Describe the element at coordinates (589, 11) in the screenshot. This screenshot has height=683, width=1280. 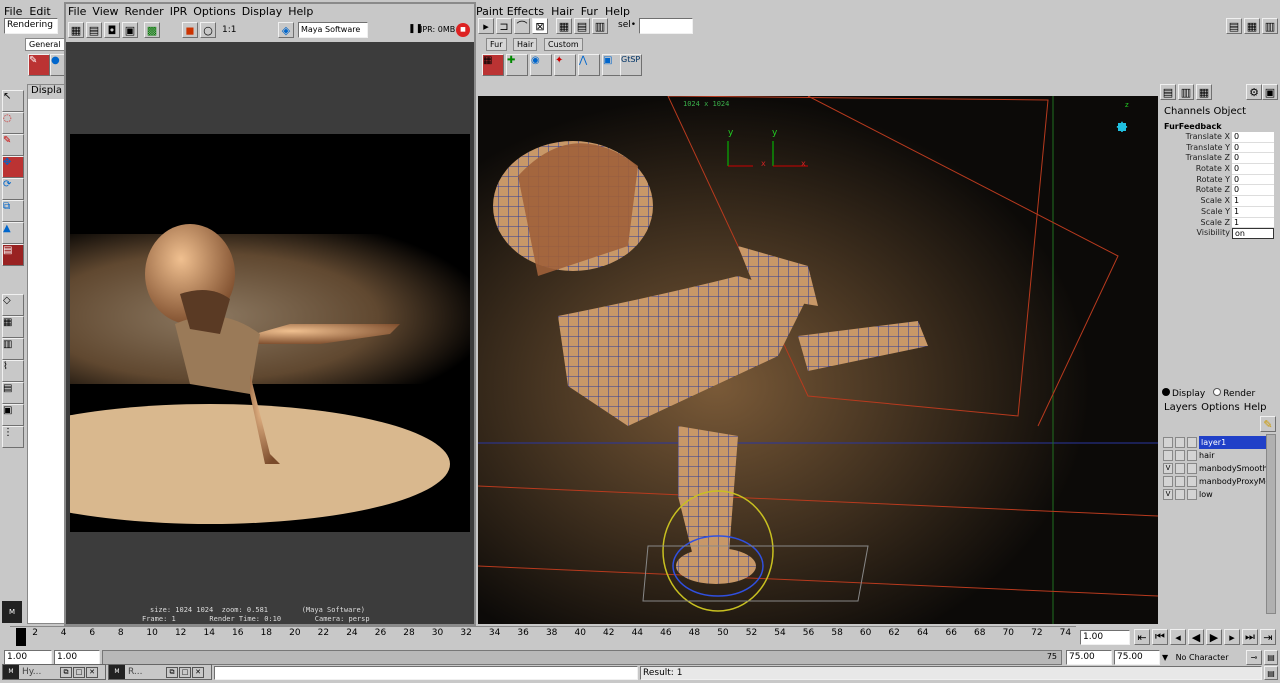
I see `menu-fur: Fur` at that location.